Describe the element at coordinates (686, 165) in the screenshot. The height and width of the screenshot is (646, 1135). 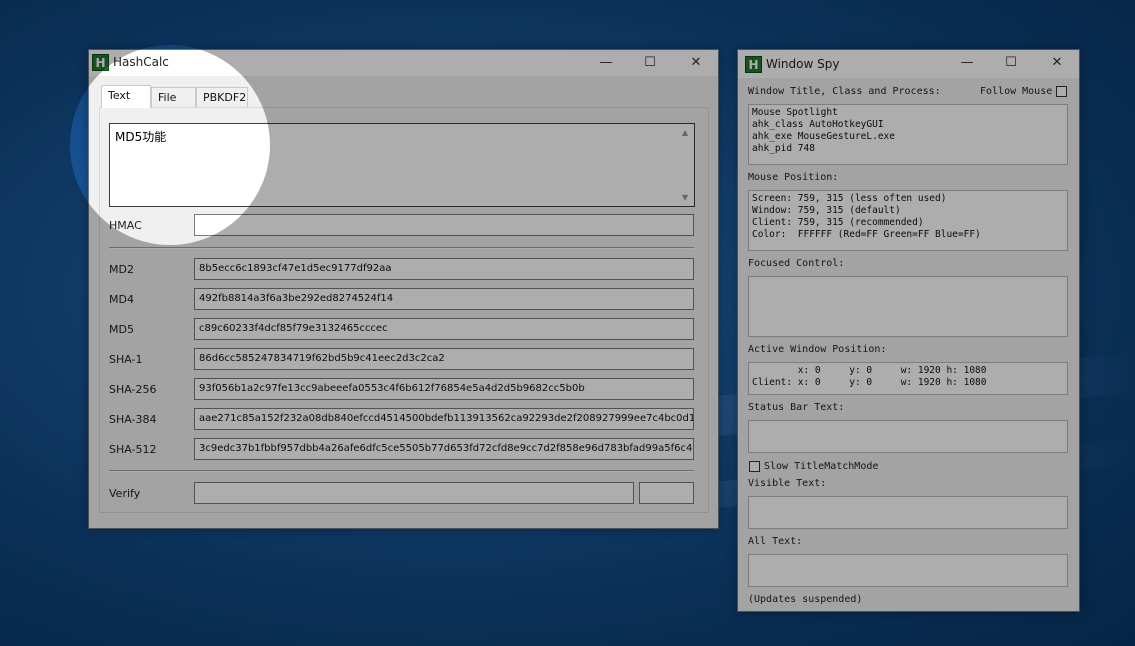
I see `textarea-scrollbar: ▲ ▼` at that location.